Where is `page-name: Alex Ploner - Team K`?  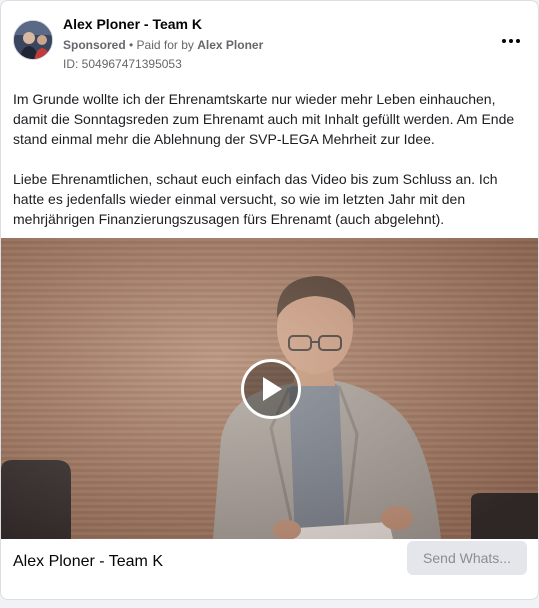
page-name: Alex Ploner - Team K is located at coordinates (163, 24).